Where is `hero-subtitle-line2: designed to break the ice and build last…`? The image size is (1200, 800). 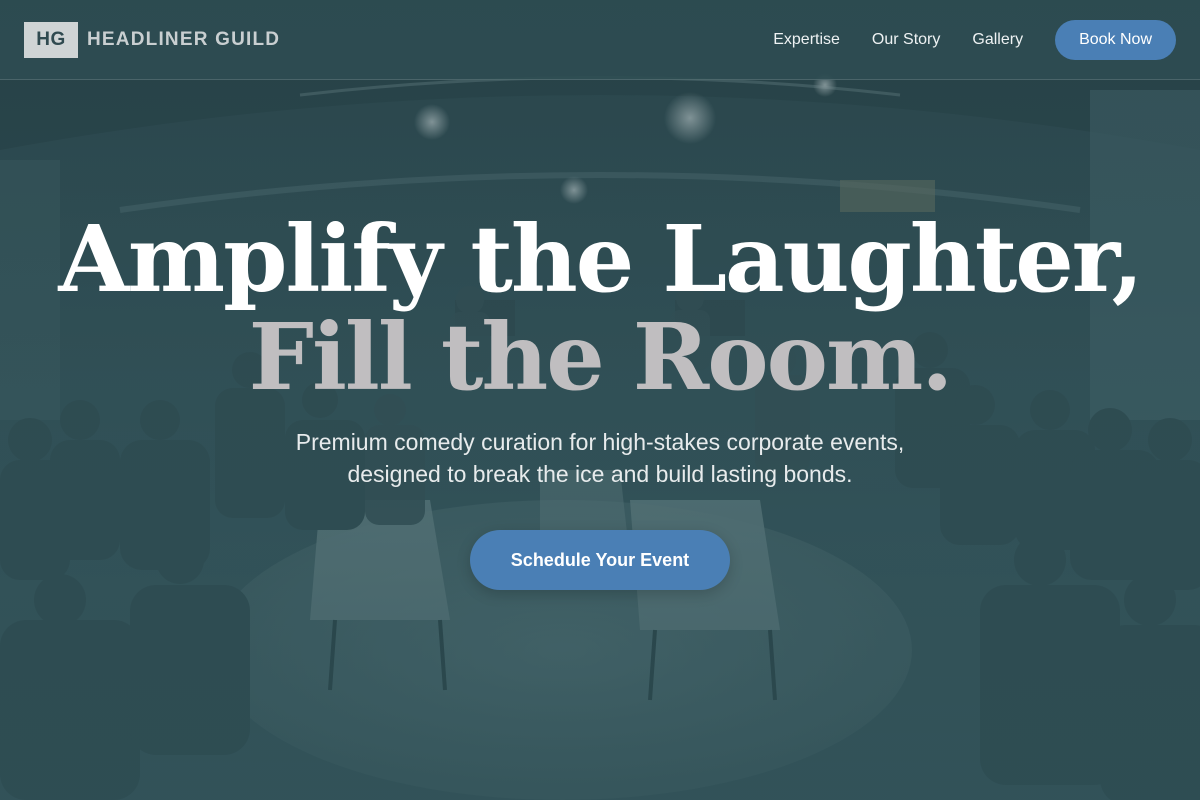 hero-subtitle-line2: designed to break the ice and build last… is located at coordinates (600, 474).